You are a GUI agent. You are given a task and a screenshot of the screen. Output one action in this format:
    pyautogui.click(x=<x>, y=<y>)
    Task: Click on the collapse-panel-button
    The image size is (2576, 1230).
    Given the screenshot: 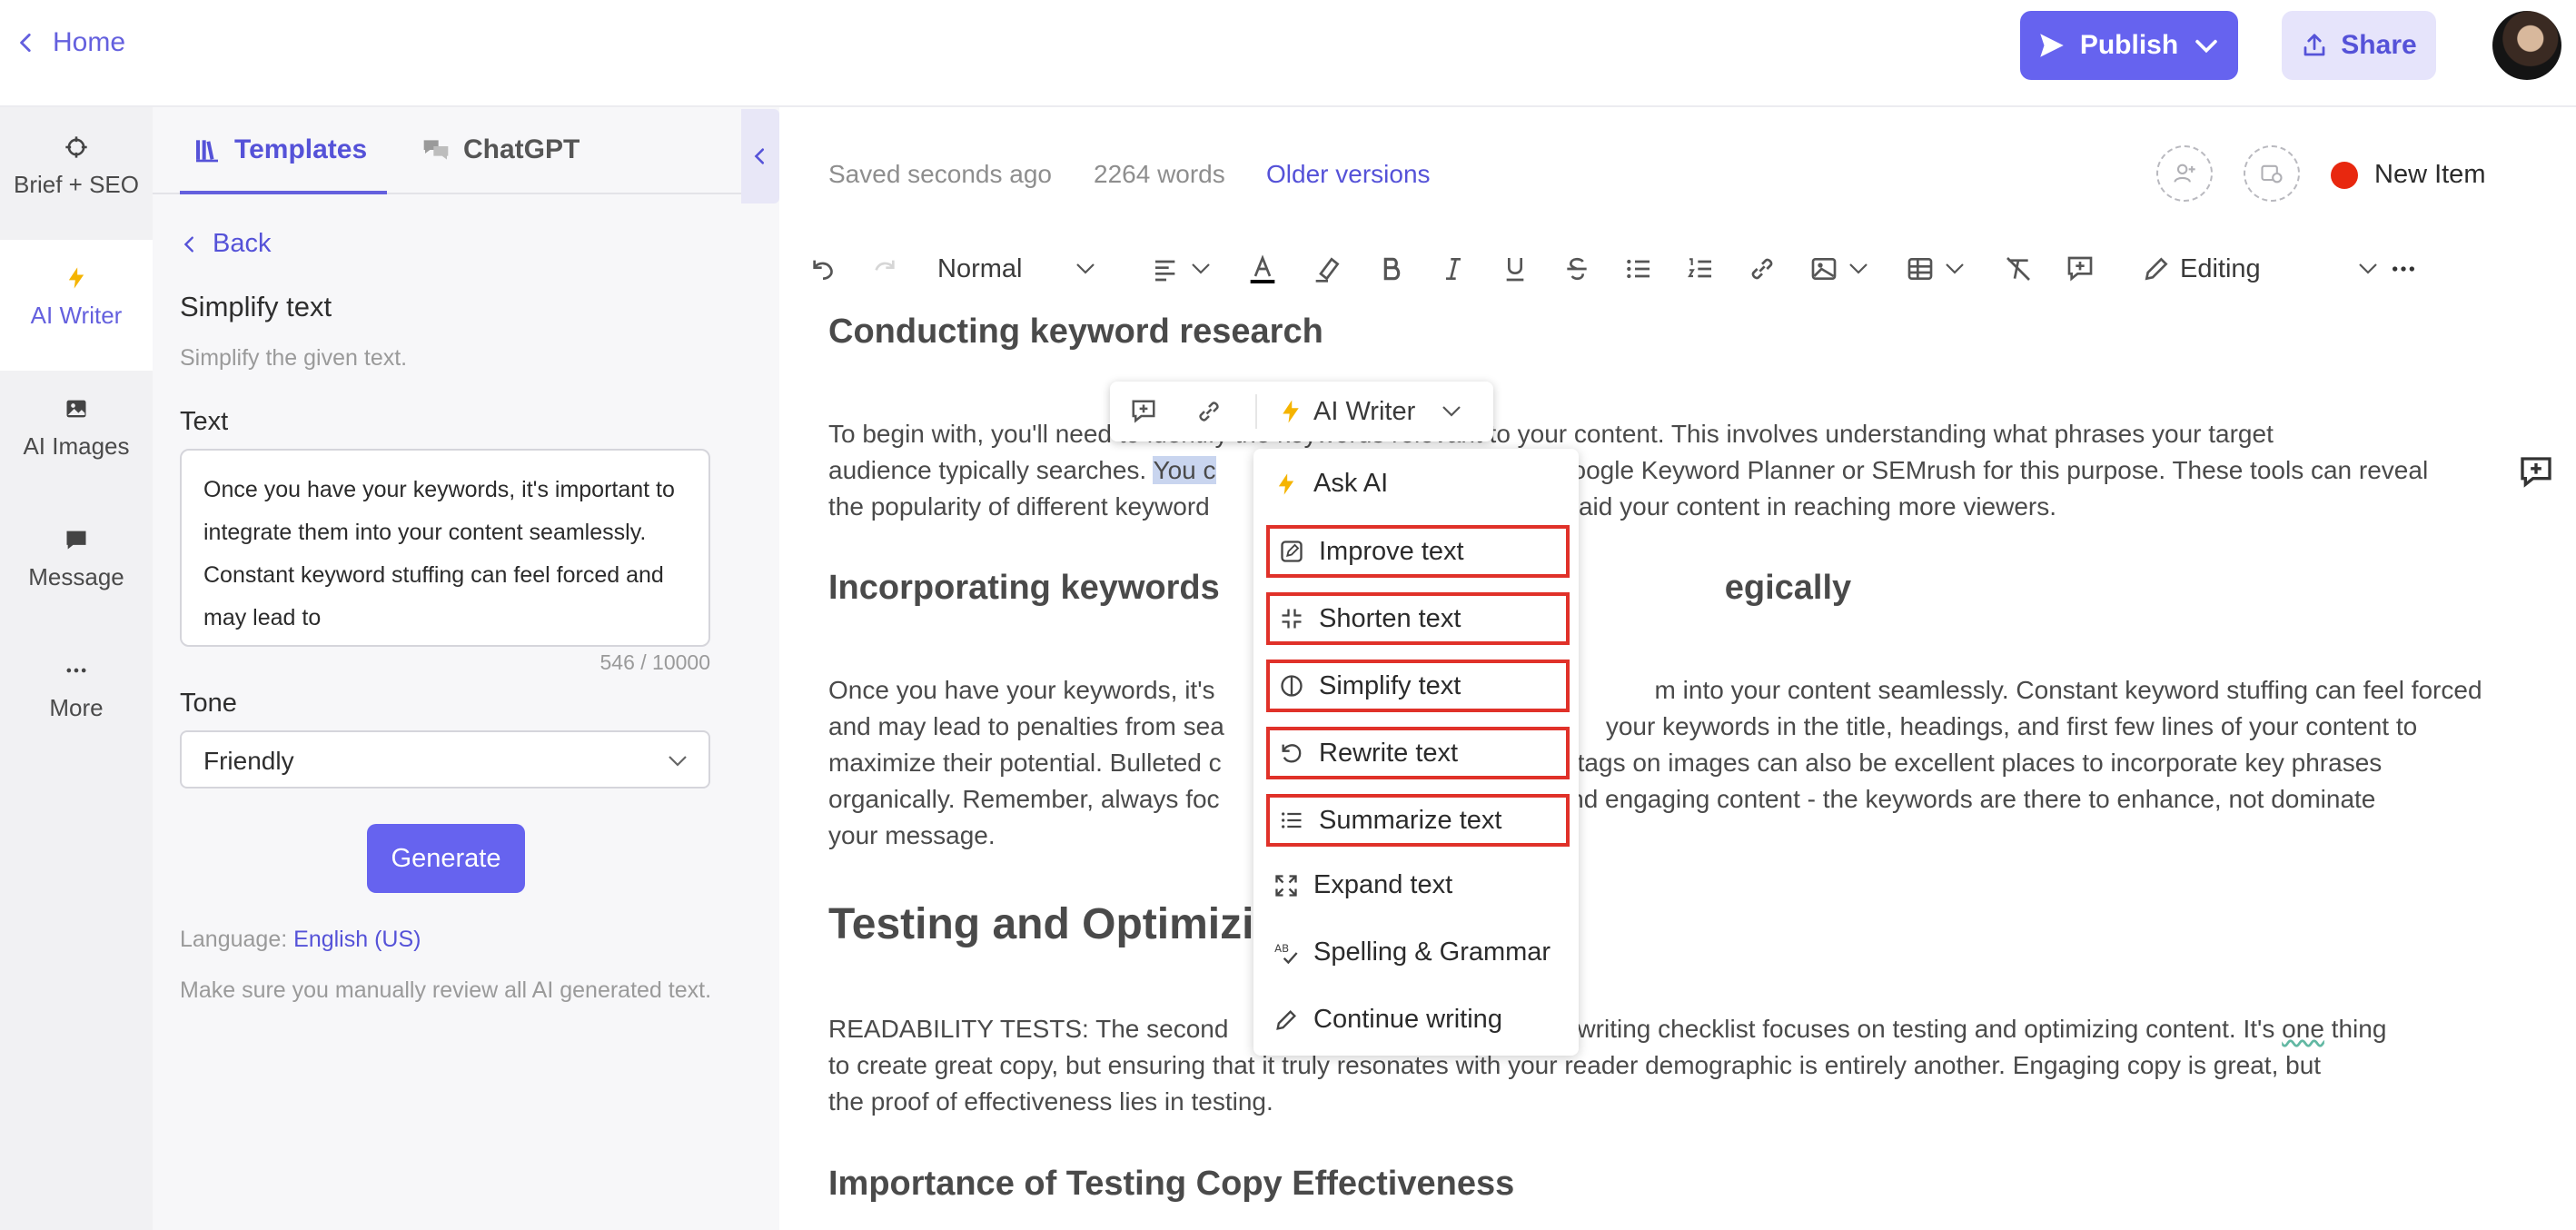 What is the action you would take?
    pyautogui.click(x=760, y=156)
    